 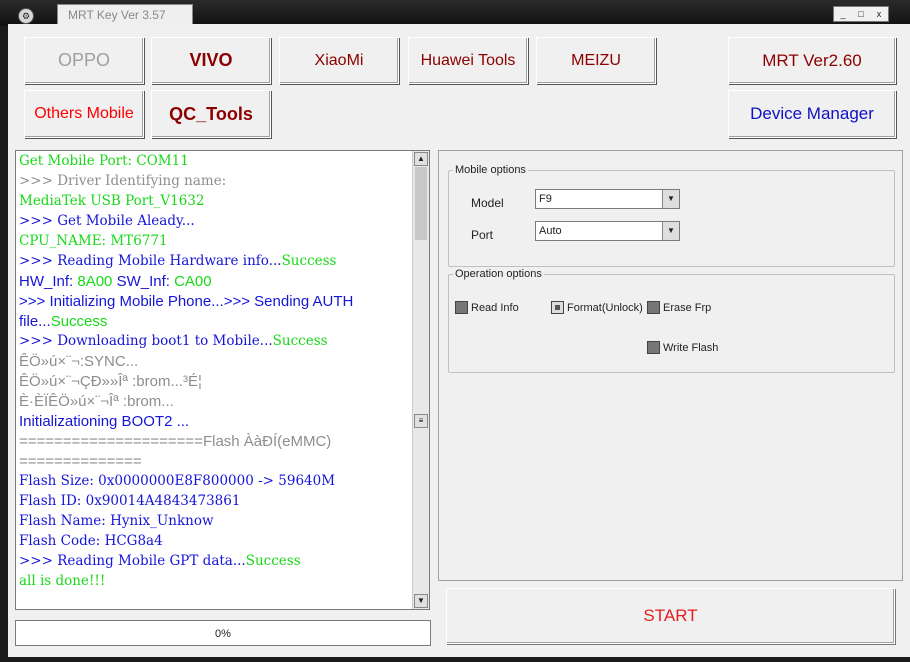 What do you see at coordinates (421, 601) in the screenshot?
I see `arrow-down-icon: ▼` at bounding box center [421, 601].